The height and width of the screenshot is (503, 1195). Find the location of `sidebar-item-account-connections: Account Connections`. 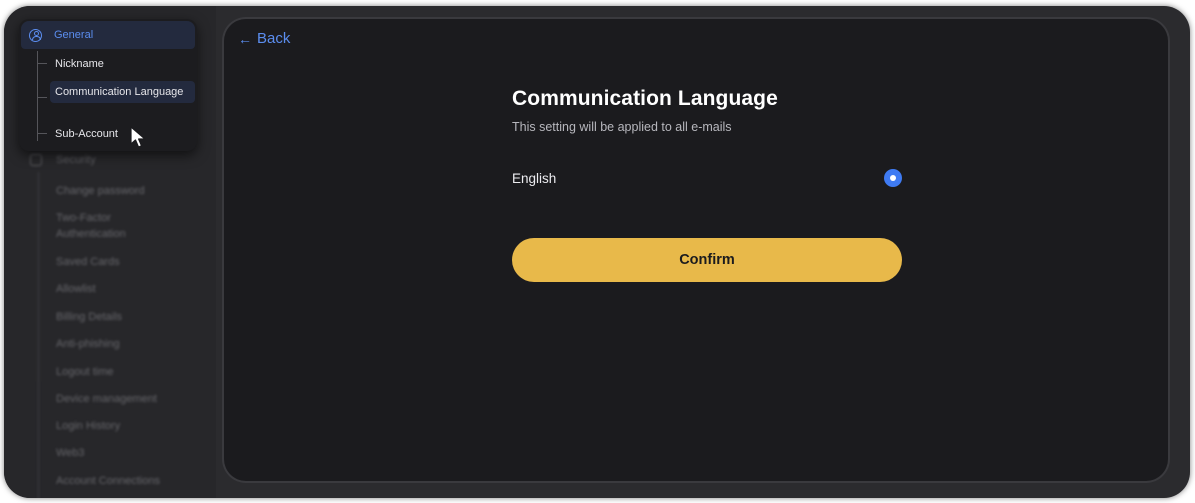

sidebar-item-account-connections: Account Connections is located at coordinates (108, 481).